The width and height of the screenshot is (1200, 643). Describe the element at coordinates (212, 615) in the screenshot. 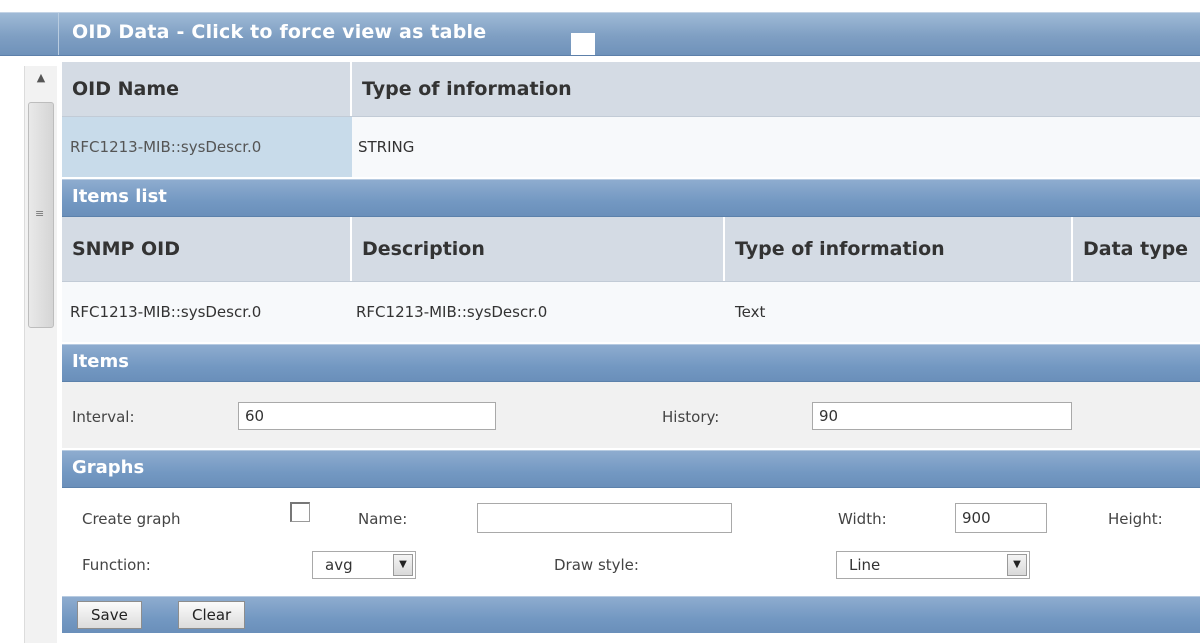

I see `clear-button: Clear` at that location.